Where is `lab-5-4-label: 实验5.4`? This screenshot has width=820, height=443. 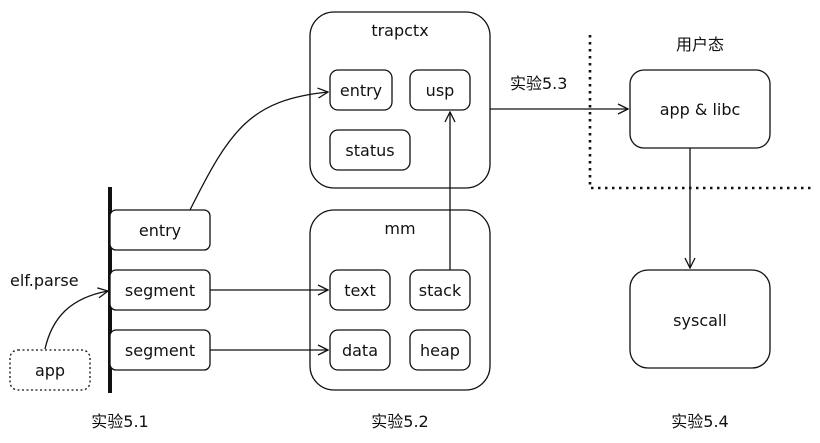
lab-5-4-label: 实验5.4 is located at coordinates (699, 421).